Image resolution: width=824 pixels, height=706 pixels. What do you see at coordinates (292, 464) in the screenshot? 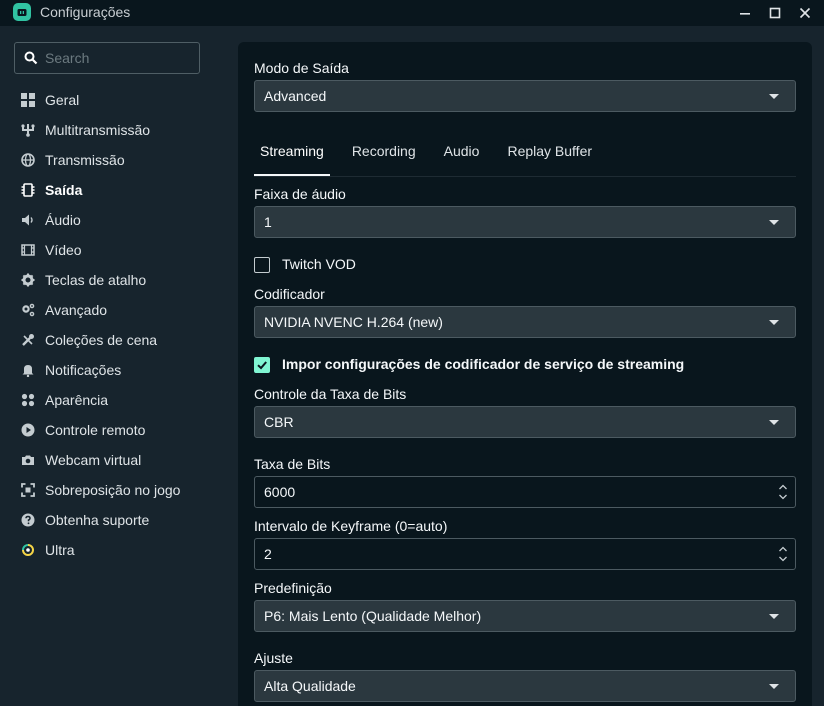
I see `bitrate-label: Taxa de Bits` at bounding box center [292, 464].